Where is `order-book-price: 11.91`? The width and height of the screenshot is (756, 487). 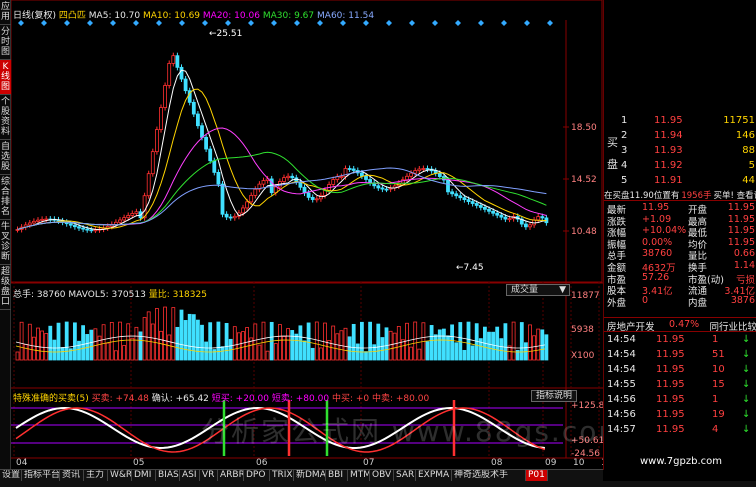
order-book-price: 11.91 is located at coordinates (668, 180).